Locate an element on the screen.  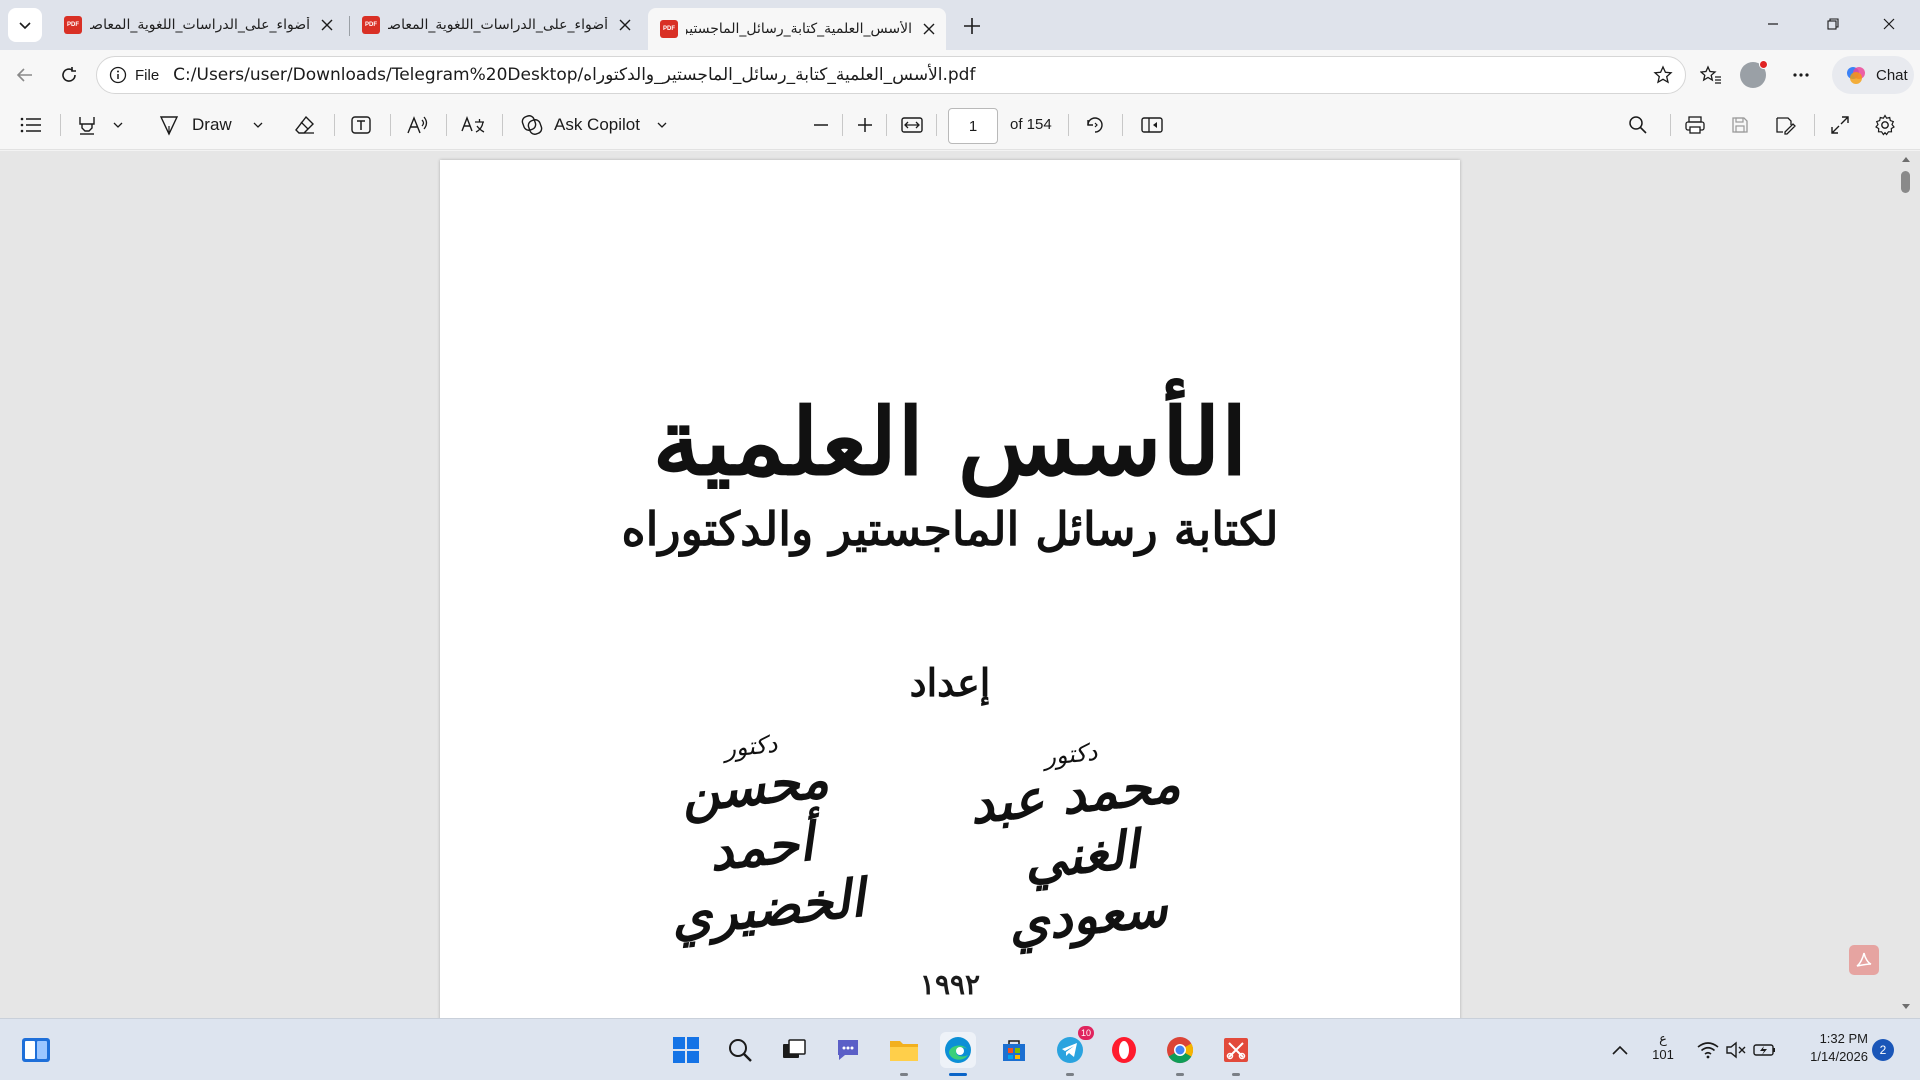
telegram-button: 10 is located at coordinates (1073, 1051).